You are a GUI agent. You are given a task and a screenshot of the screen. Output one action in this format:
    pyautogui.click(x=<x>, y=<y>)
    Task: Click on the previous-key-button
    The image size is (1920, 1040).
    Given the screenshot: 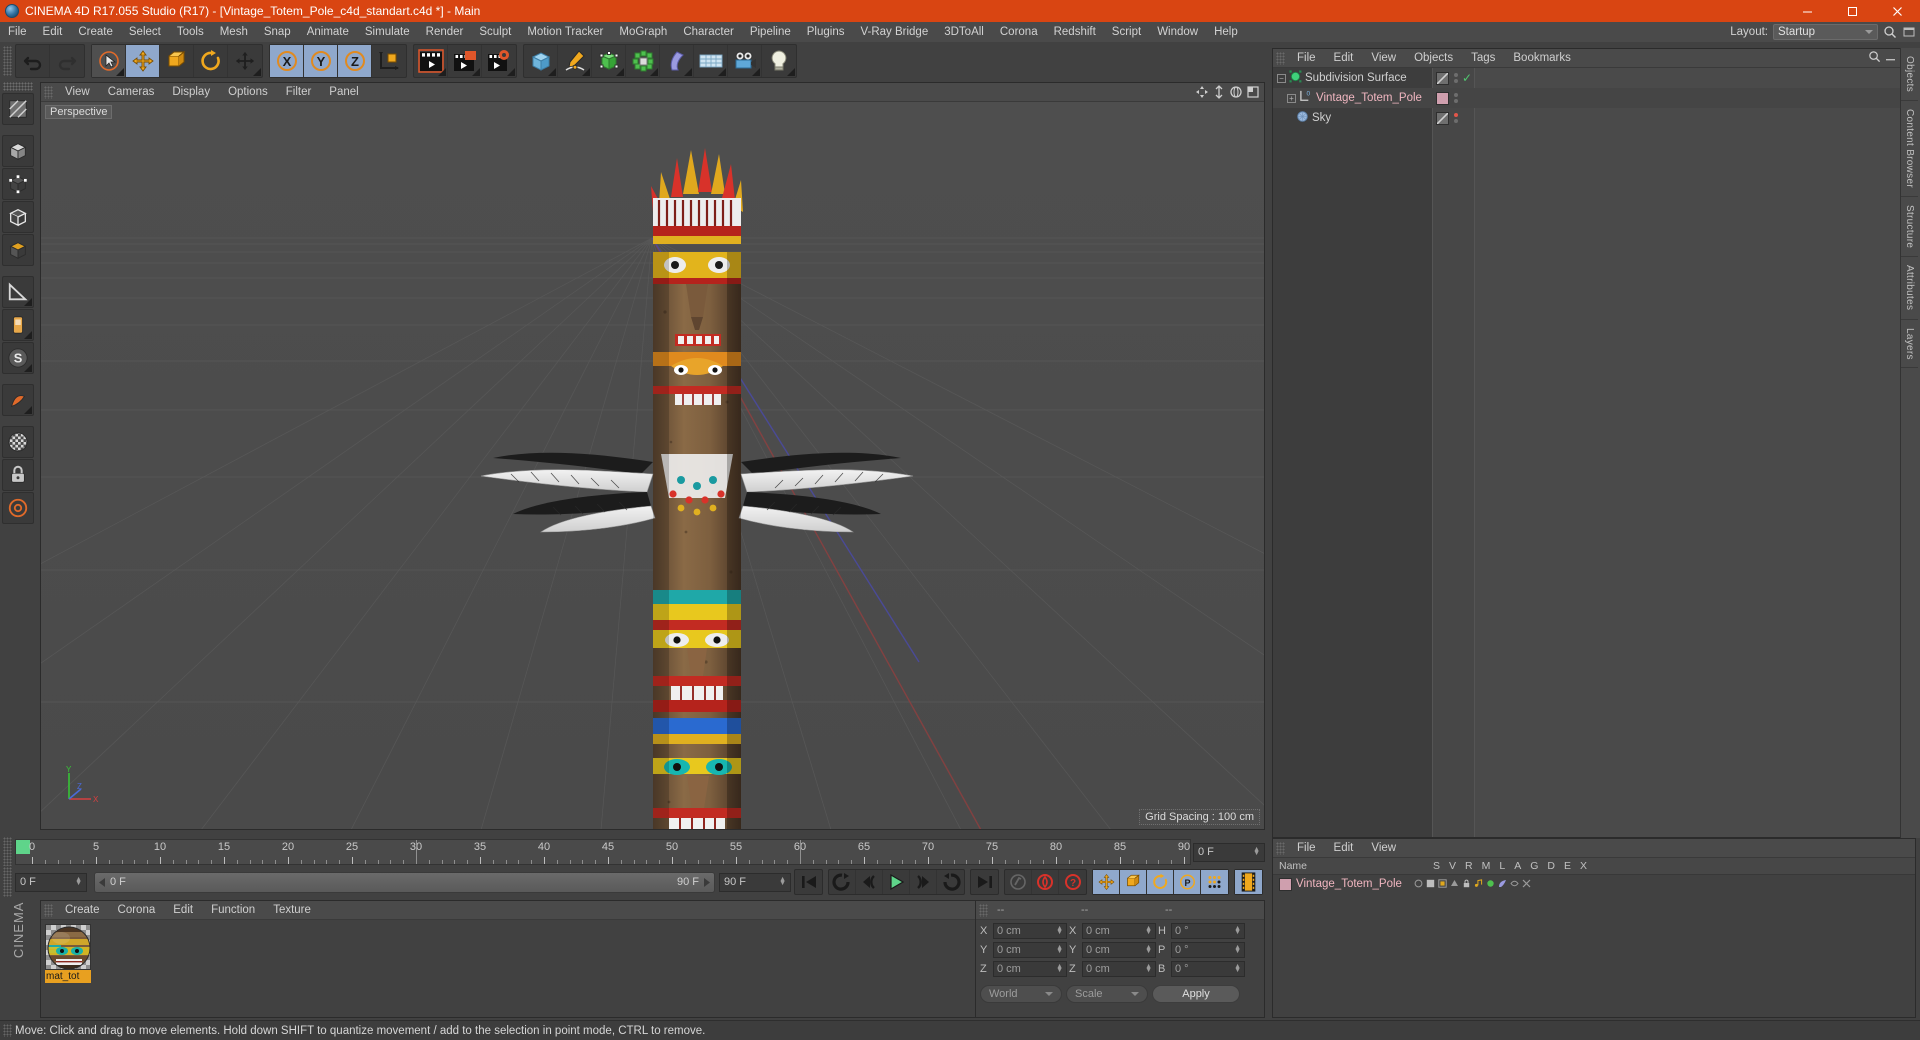 What is the action you would take?
    pyautogui.click(x=869, y=882)
    